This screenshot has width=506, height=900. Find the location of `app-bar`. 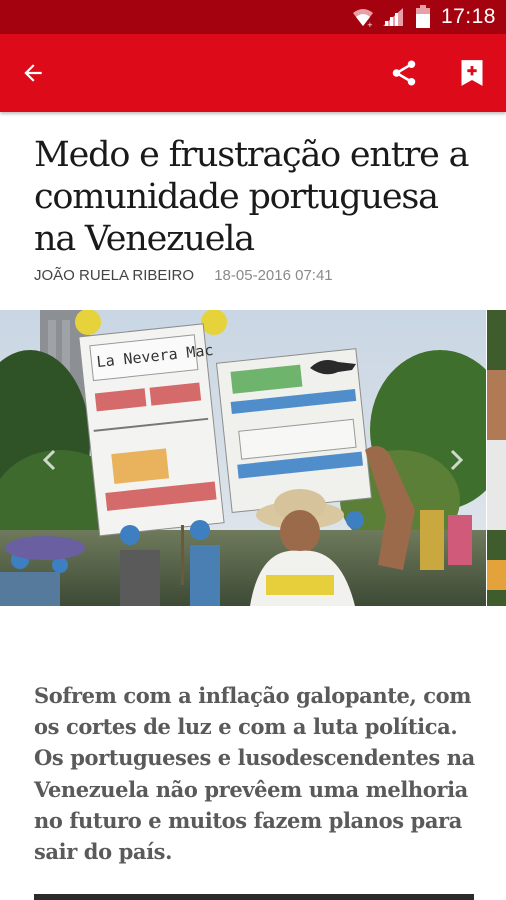

app-bar is located at coordinates (253, 73).